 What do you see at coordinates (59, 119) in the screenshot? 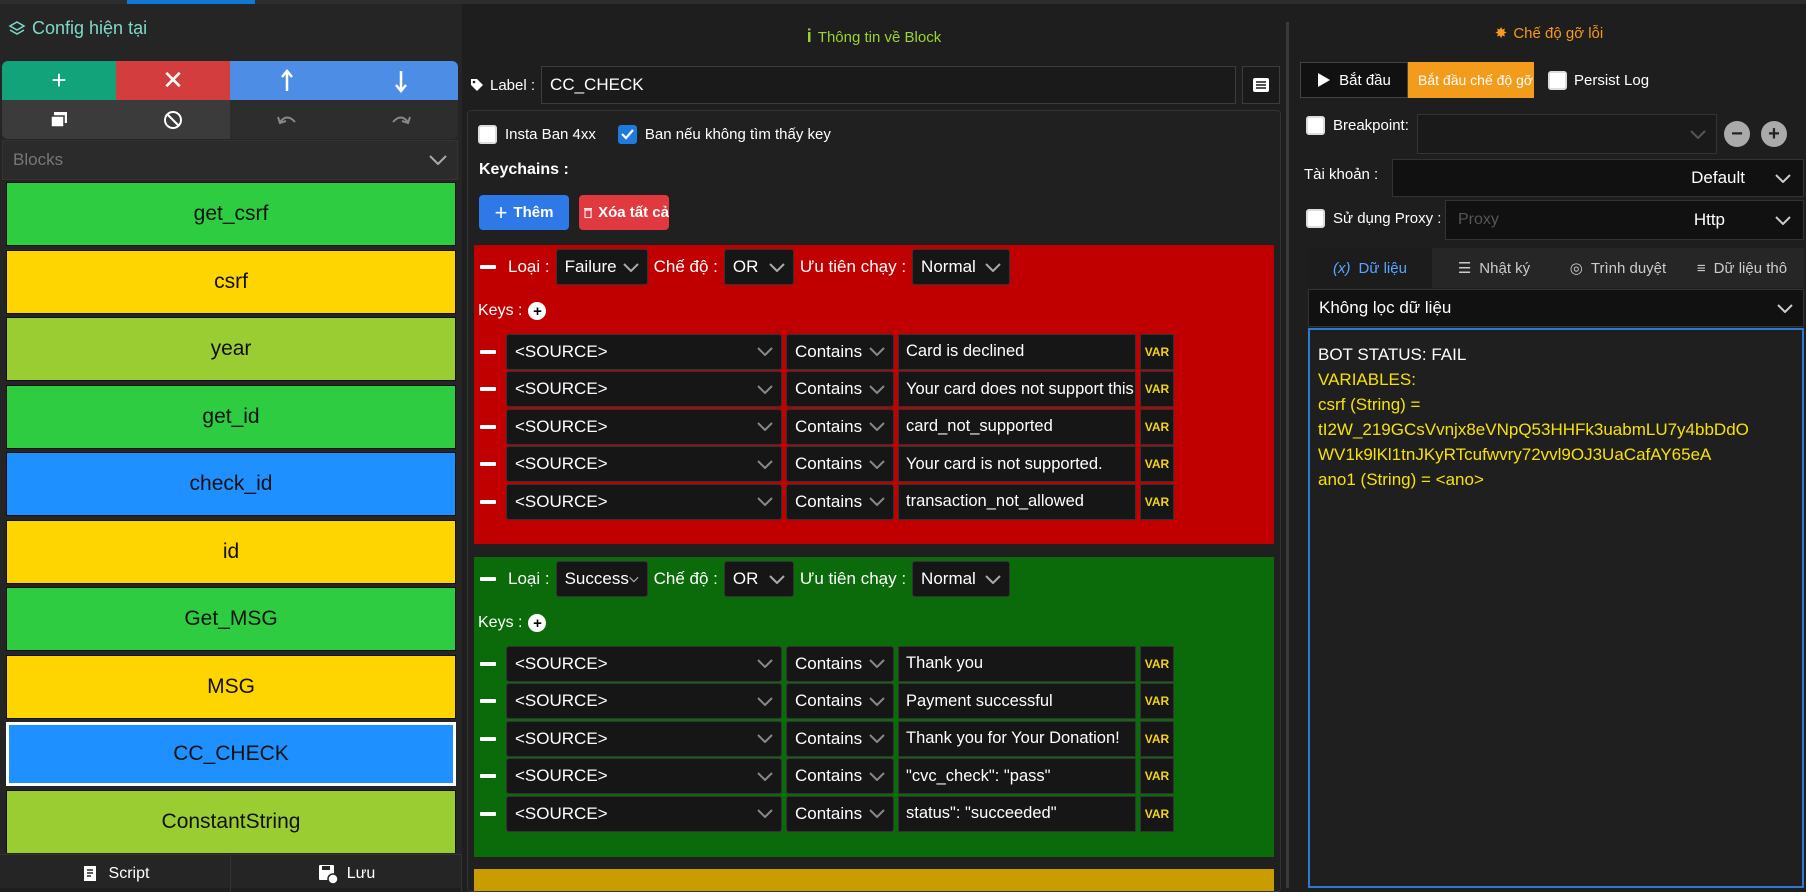
I see `clone-block-button` at bounding box center [59, 119].